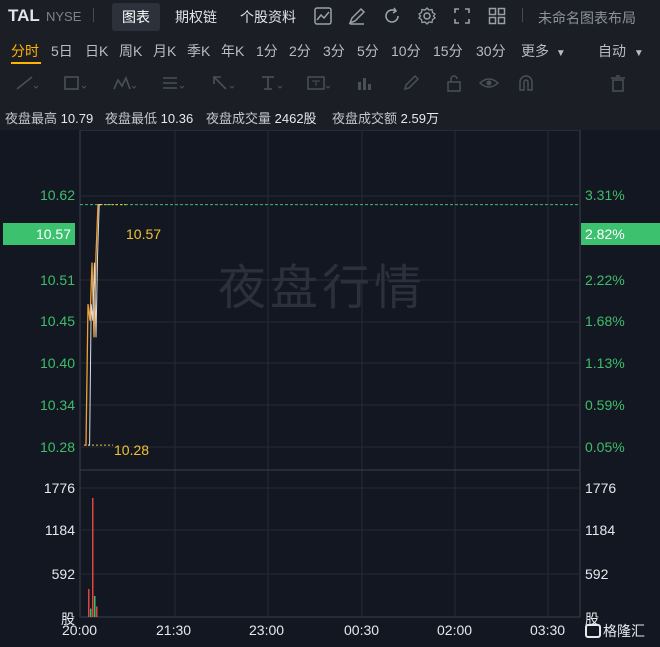 The height and width of the screenshot is (647, 660). Describe the element at coordinates (174, 630) in the screenshot. I see `time-axis-label: 21:30` at that location.